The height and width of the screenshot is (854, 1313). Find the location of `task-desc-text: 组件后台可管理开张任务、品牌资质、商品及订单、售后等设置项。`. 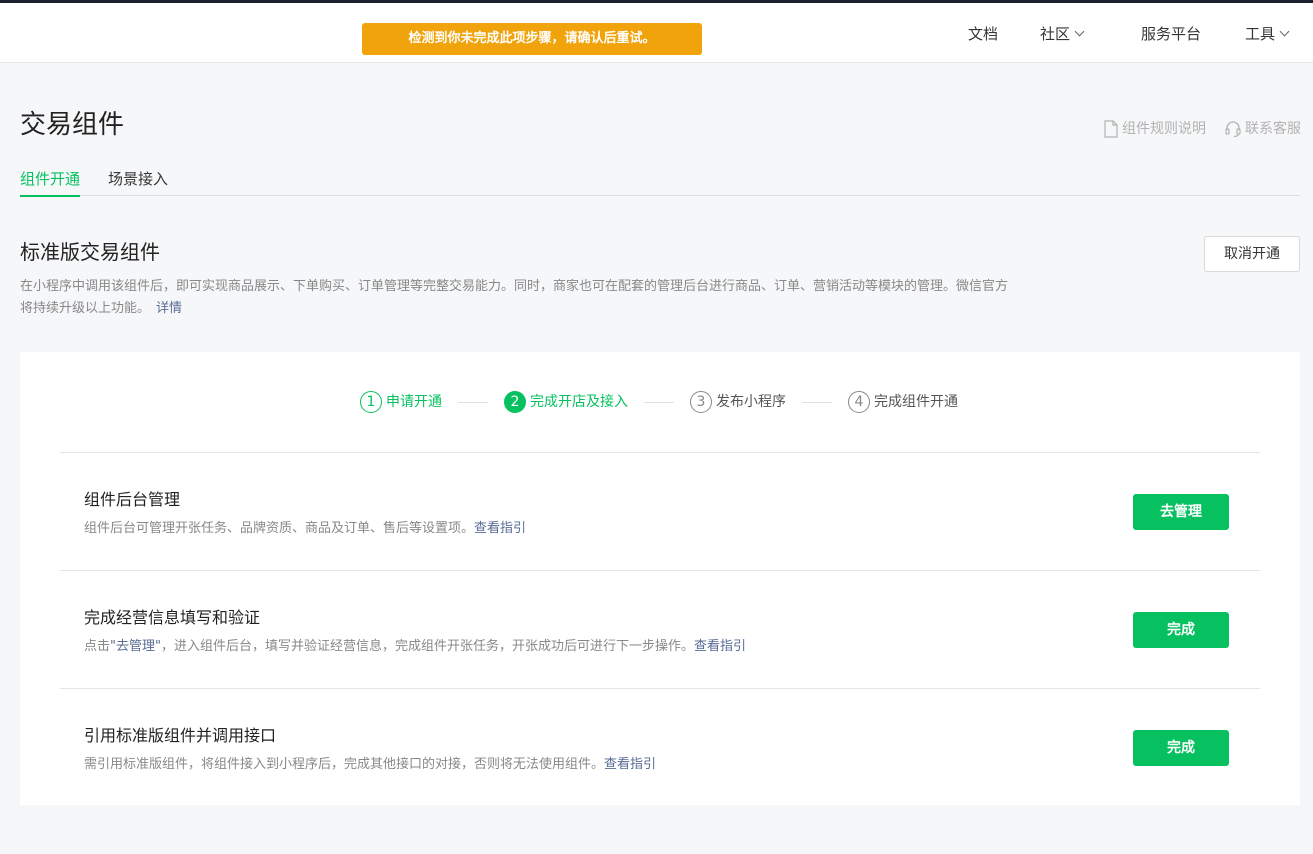

task-desc-text: 组件后台可管理开张任务、品牌资质、商品及订单、售后等设置项。 is located at coordinates (279, 528).